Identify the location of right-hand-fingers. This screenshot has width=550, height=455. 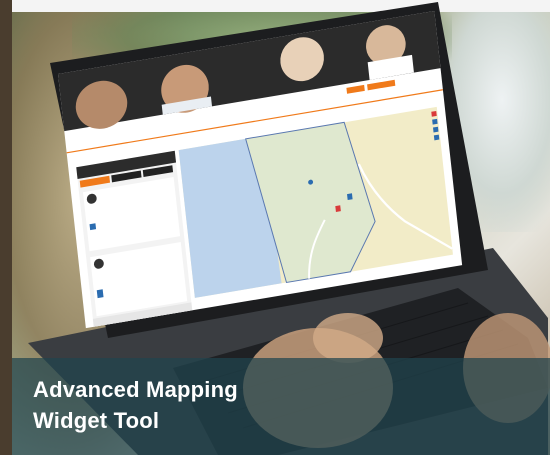
(348, 338).